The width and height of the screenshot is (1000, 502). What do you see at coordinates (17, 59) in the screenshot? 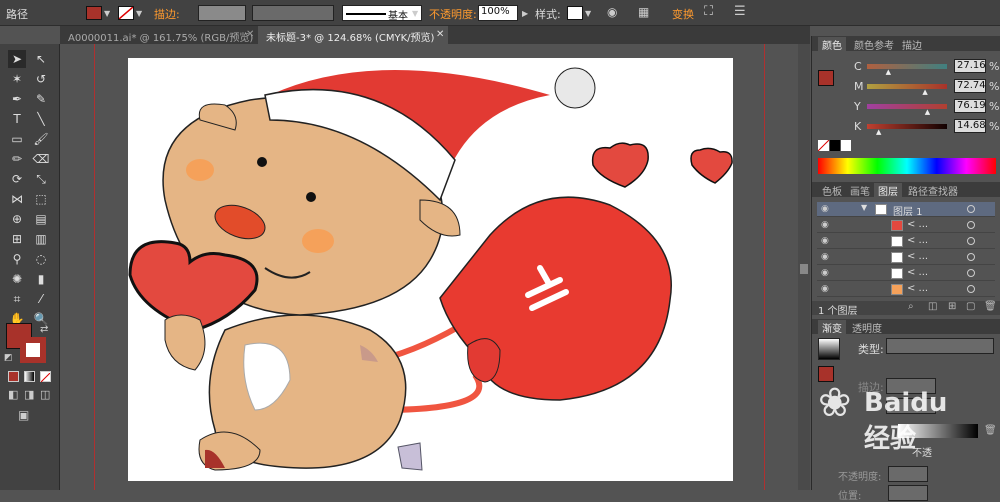
I see `selection-tool-icon: ➤` at bounding box center [17, 59].